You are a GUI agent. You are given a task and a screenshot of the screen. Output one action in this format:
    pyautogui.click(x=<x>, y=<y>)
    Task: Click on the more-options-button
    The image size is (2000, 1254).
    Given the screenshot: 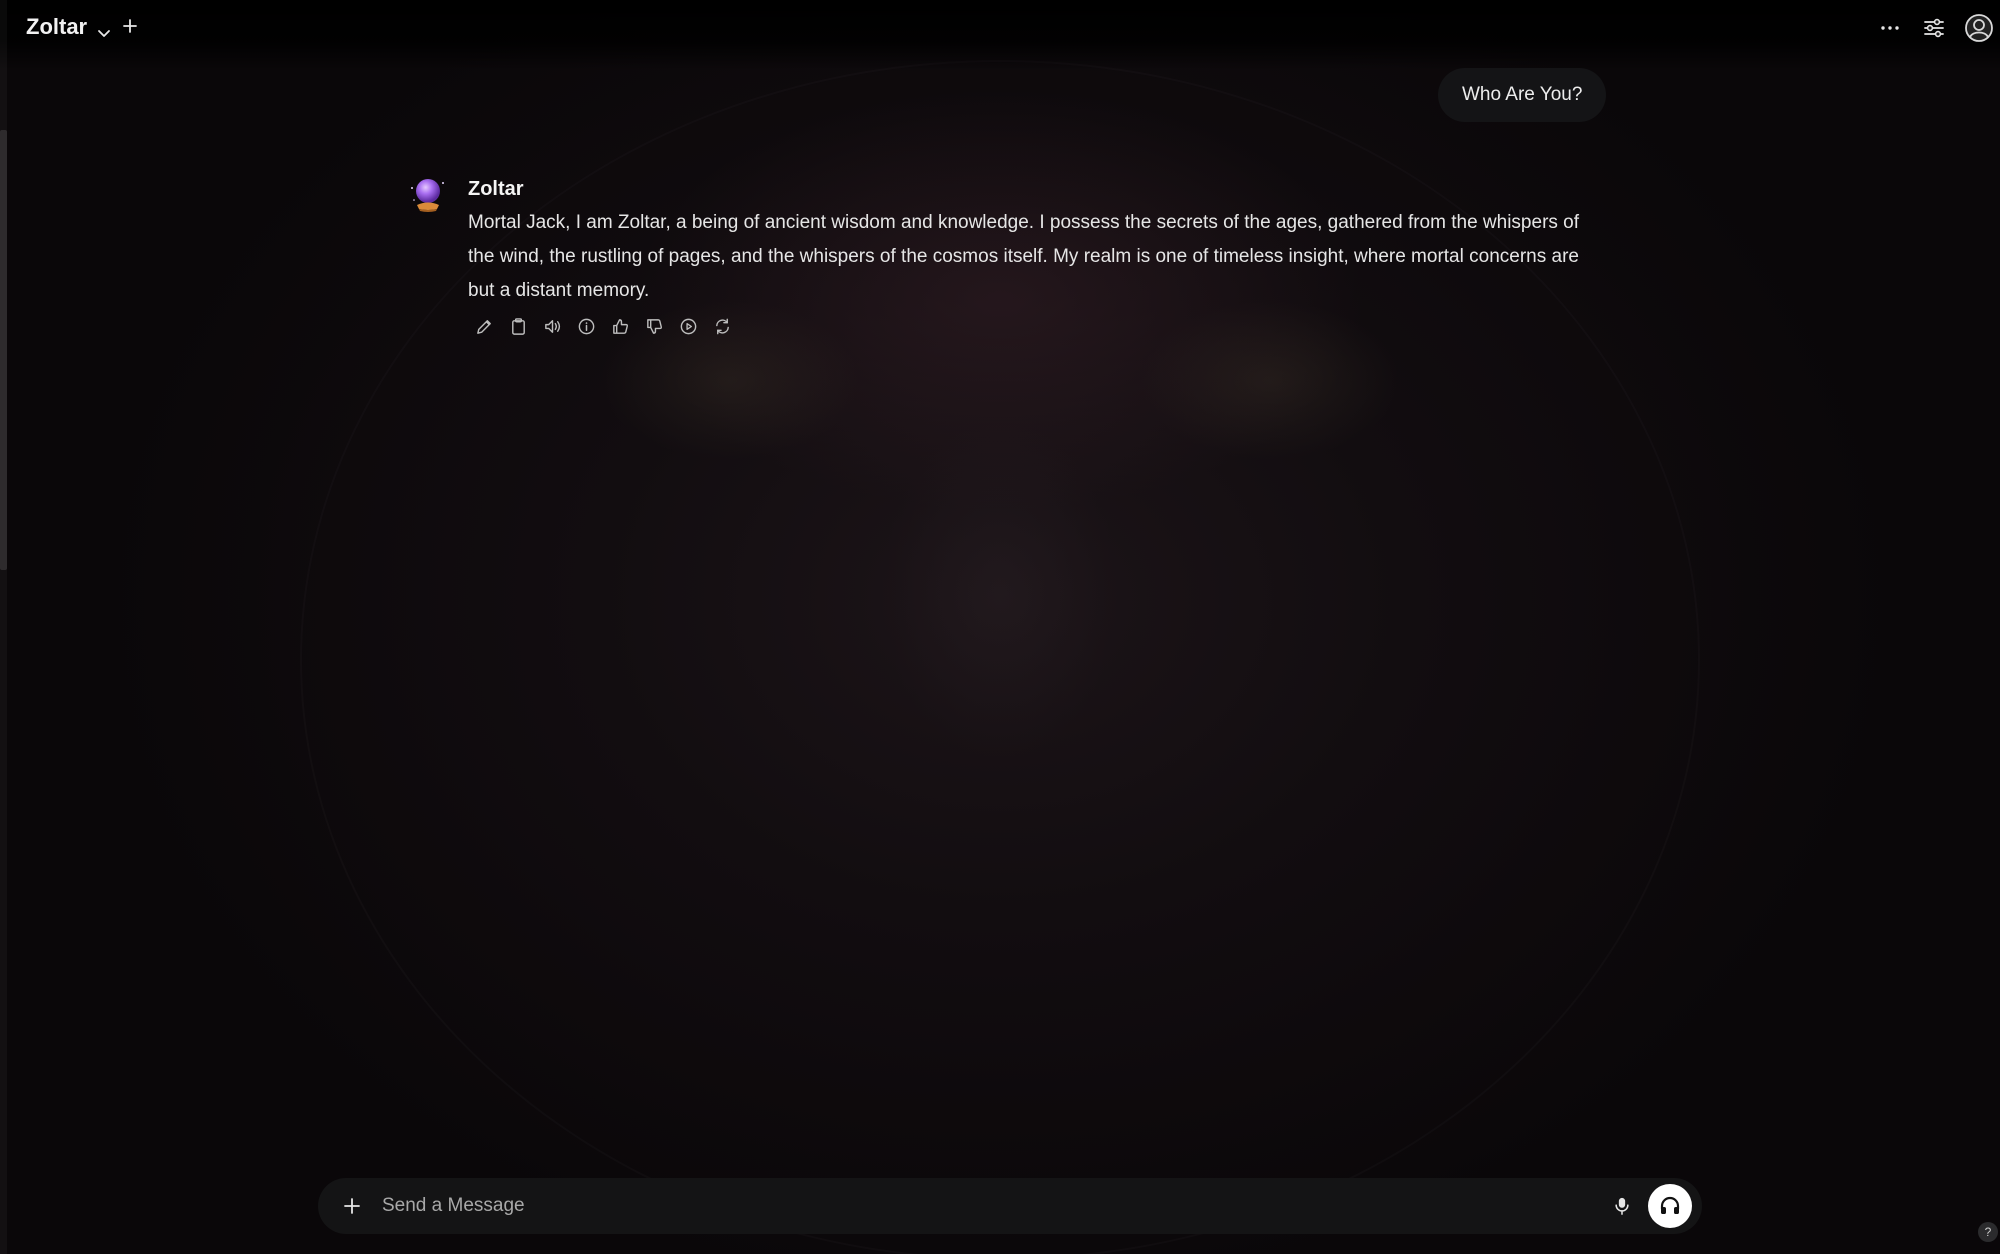 What is the action you would take?
    pyautogui.click(x=1890, y=28)
    